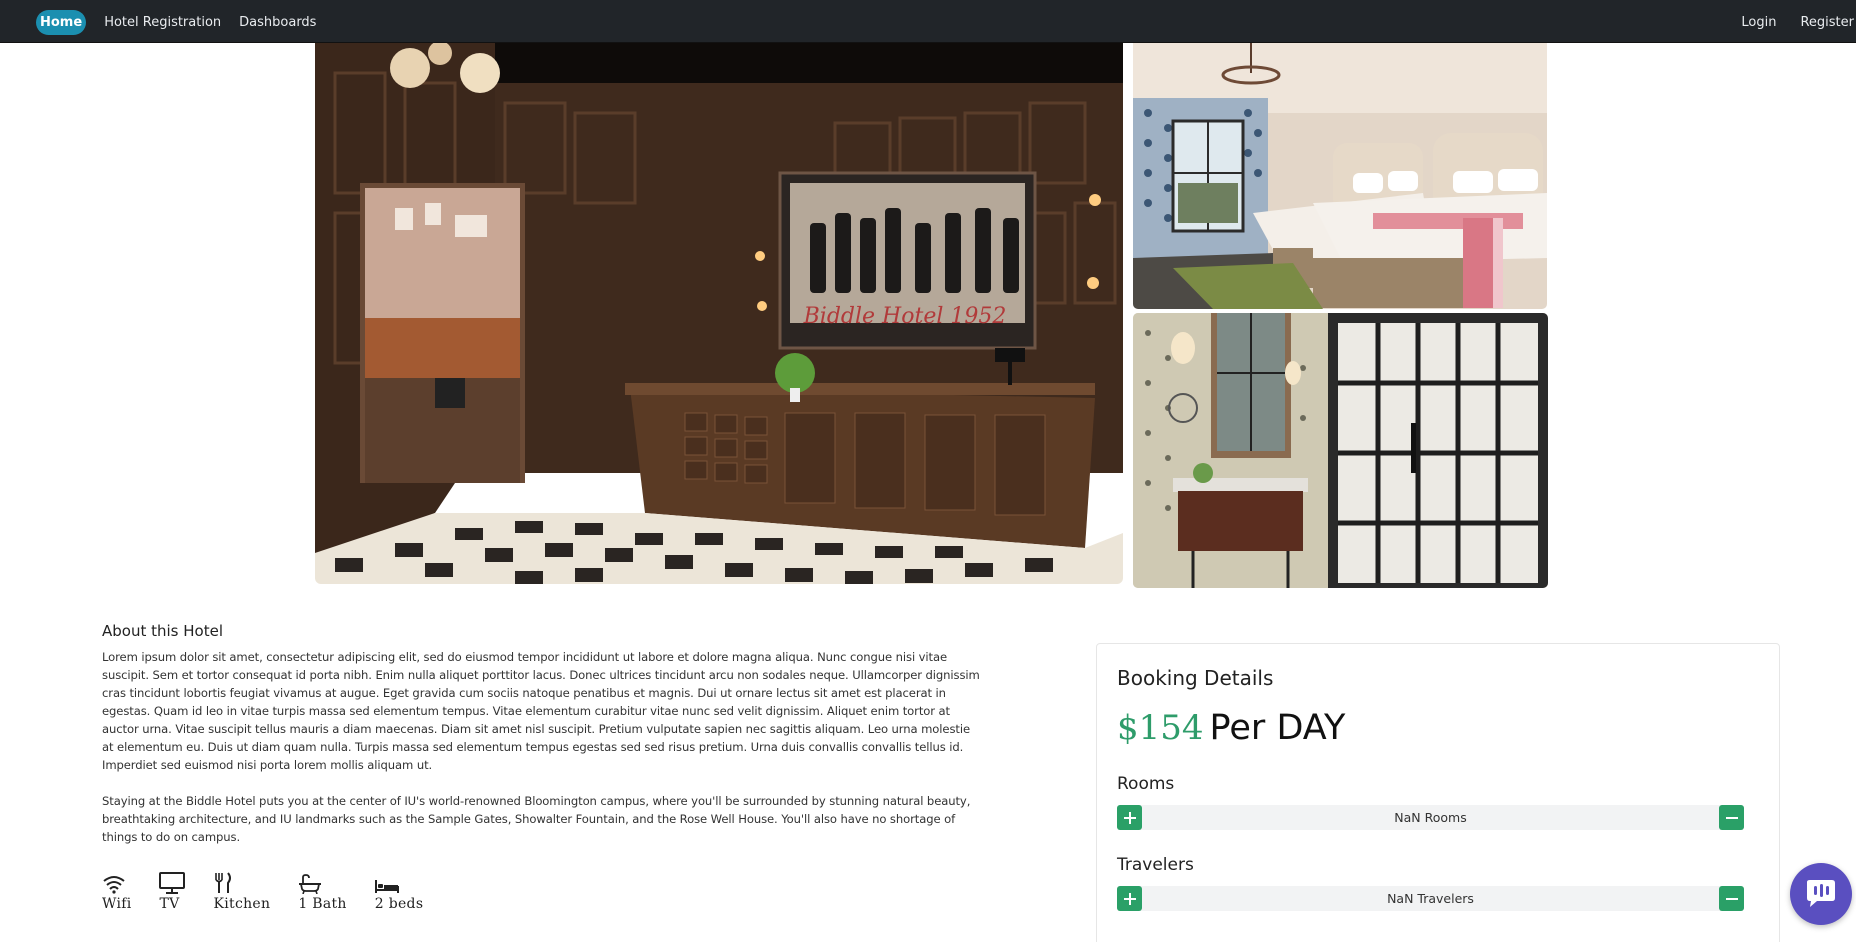  I want to click on amenity-tv: TV, so click(172, 891).